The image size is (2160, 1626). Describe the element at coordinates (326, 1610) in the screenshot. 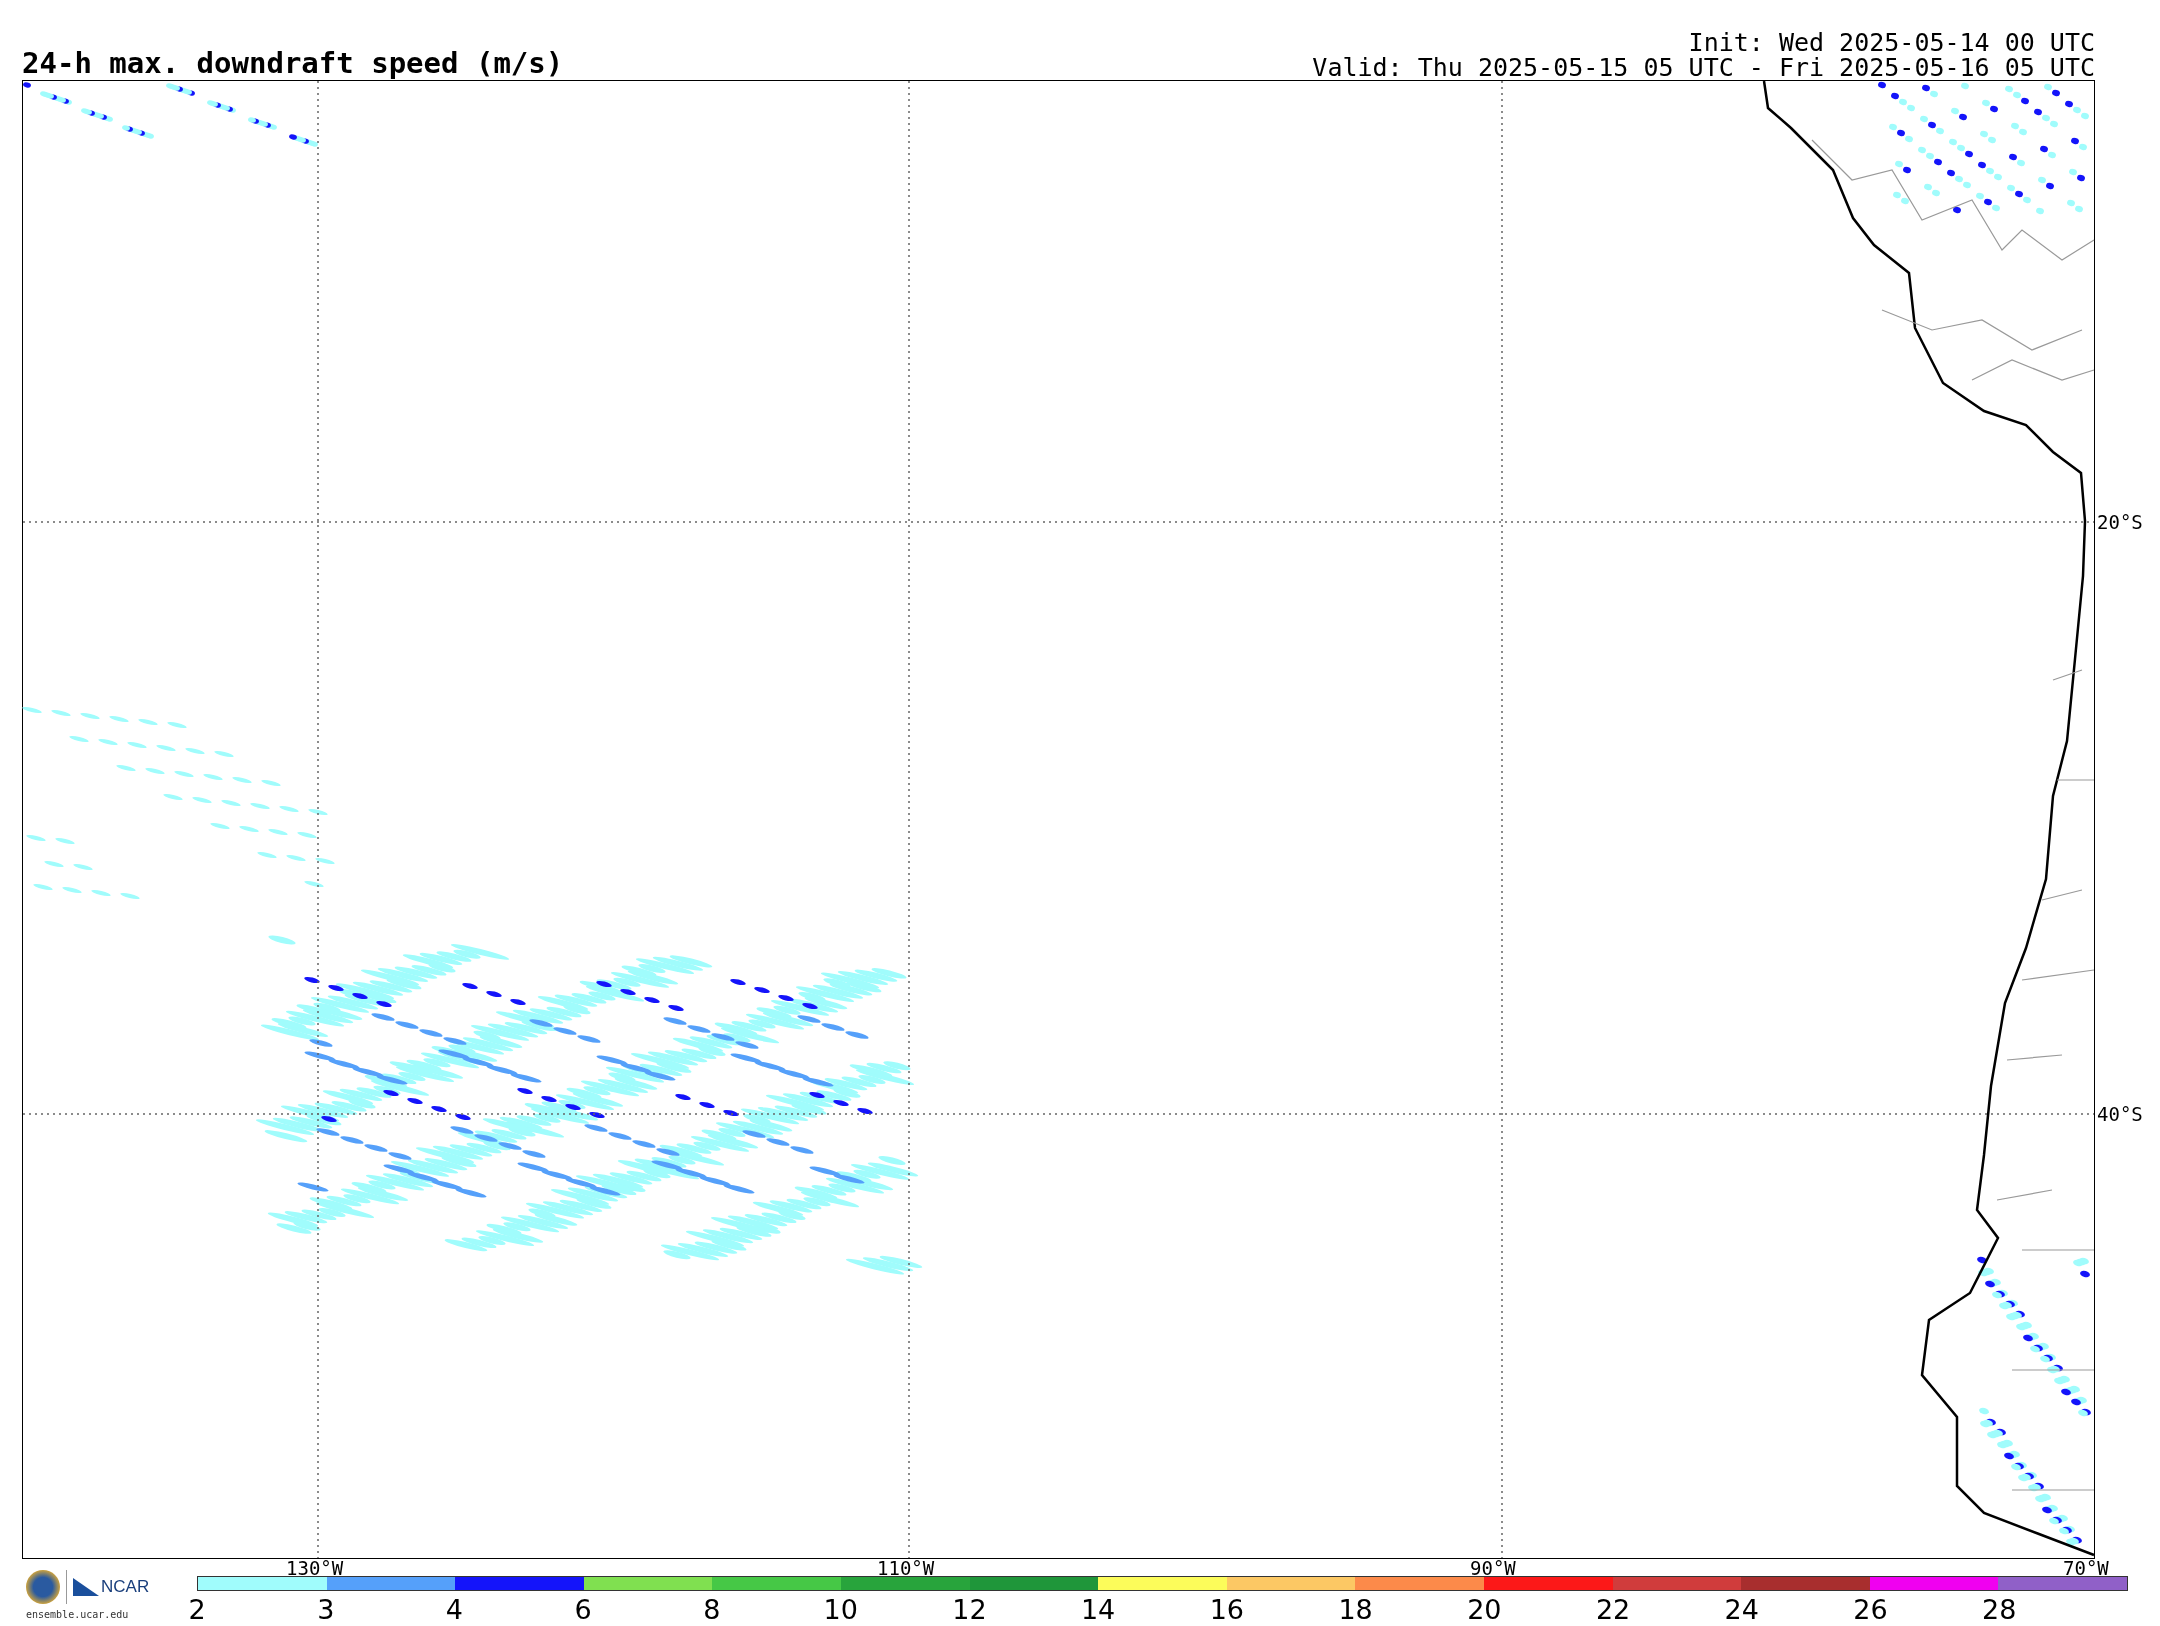

I see `scale-value: 3` at that location.